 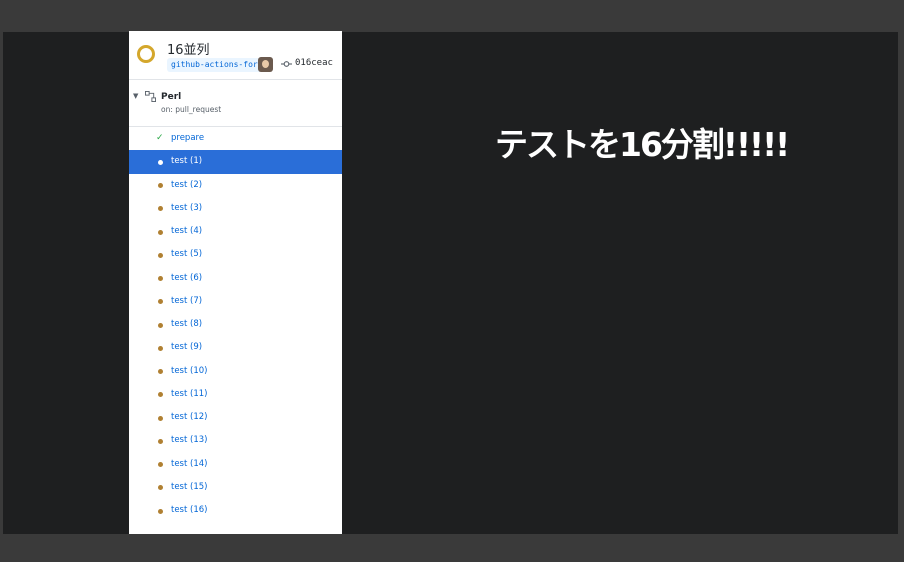 What do you see at coordinates (235, 278) in the screenshot?
I see `job-item-test-6: test (6)` at bounding box center [235, 278].